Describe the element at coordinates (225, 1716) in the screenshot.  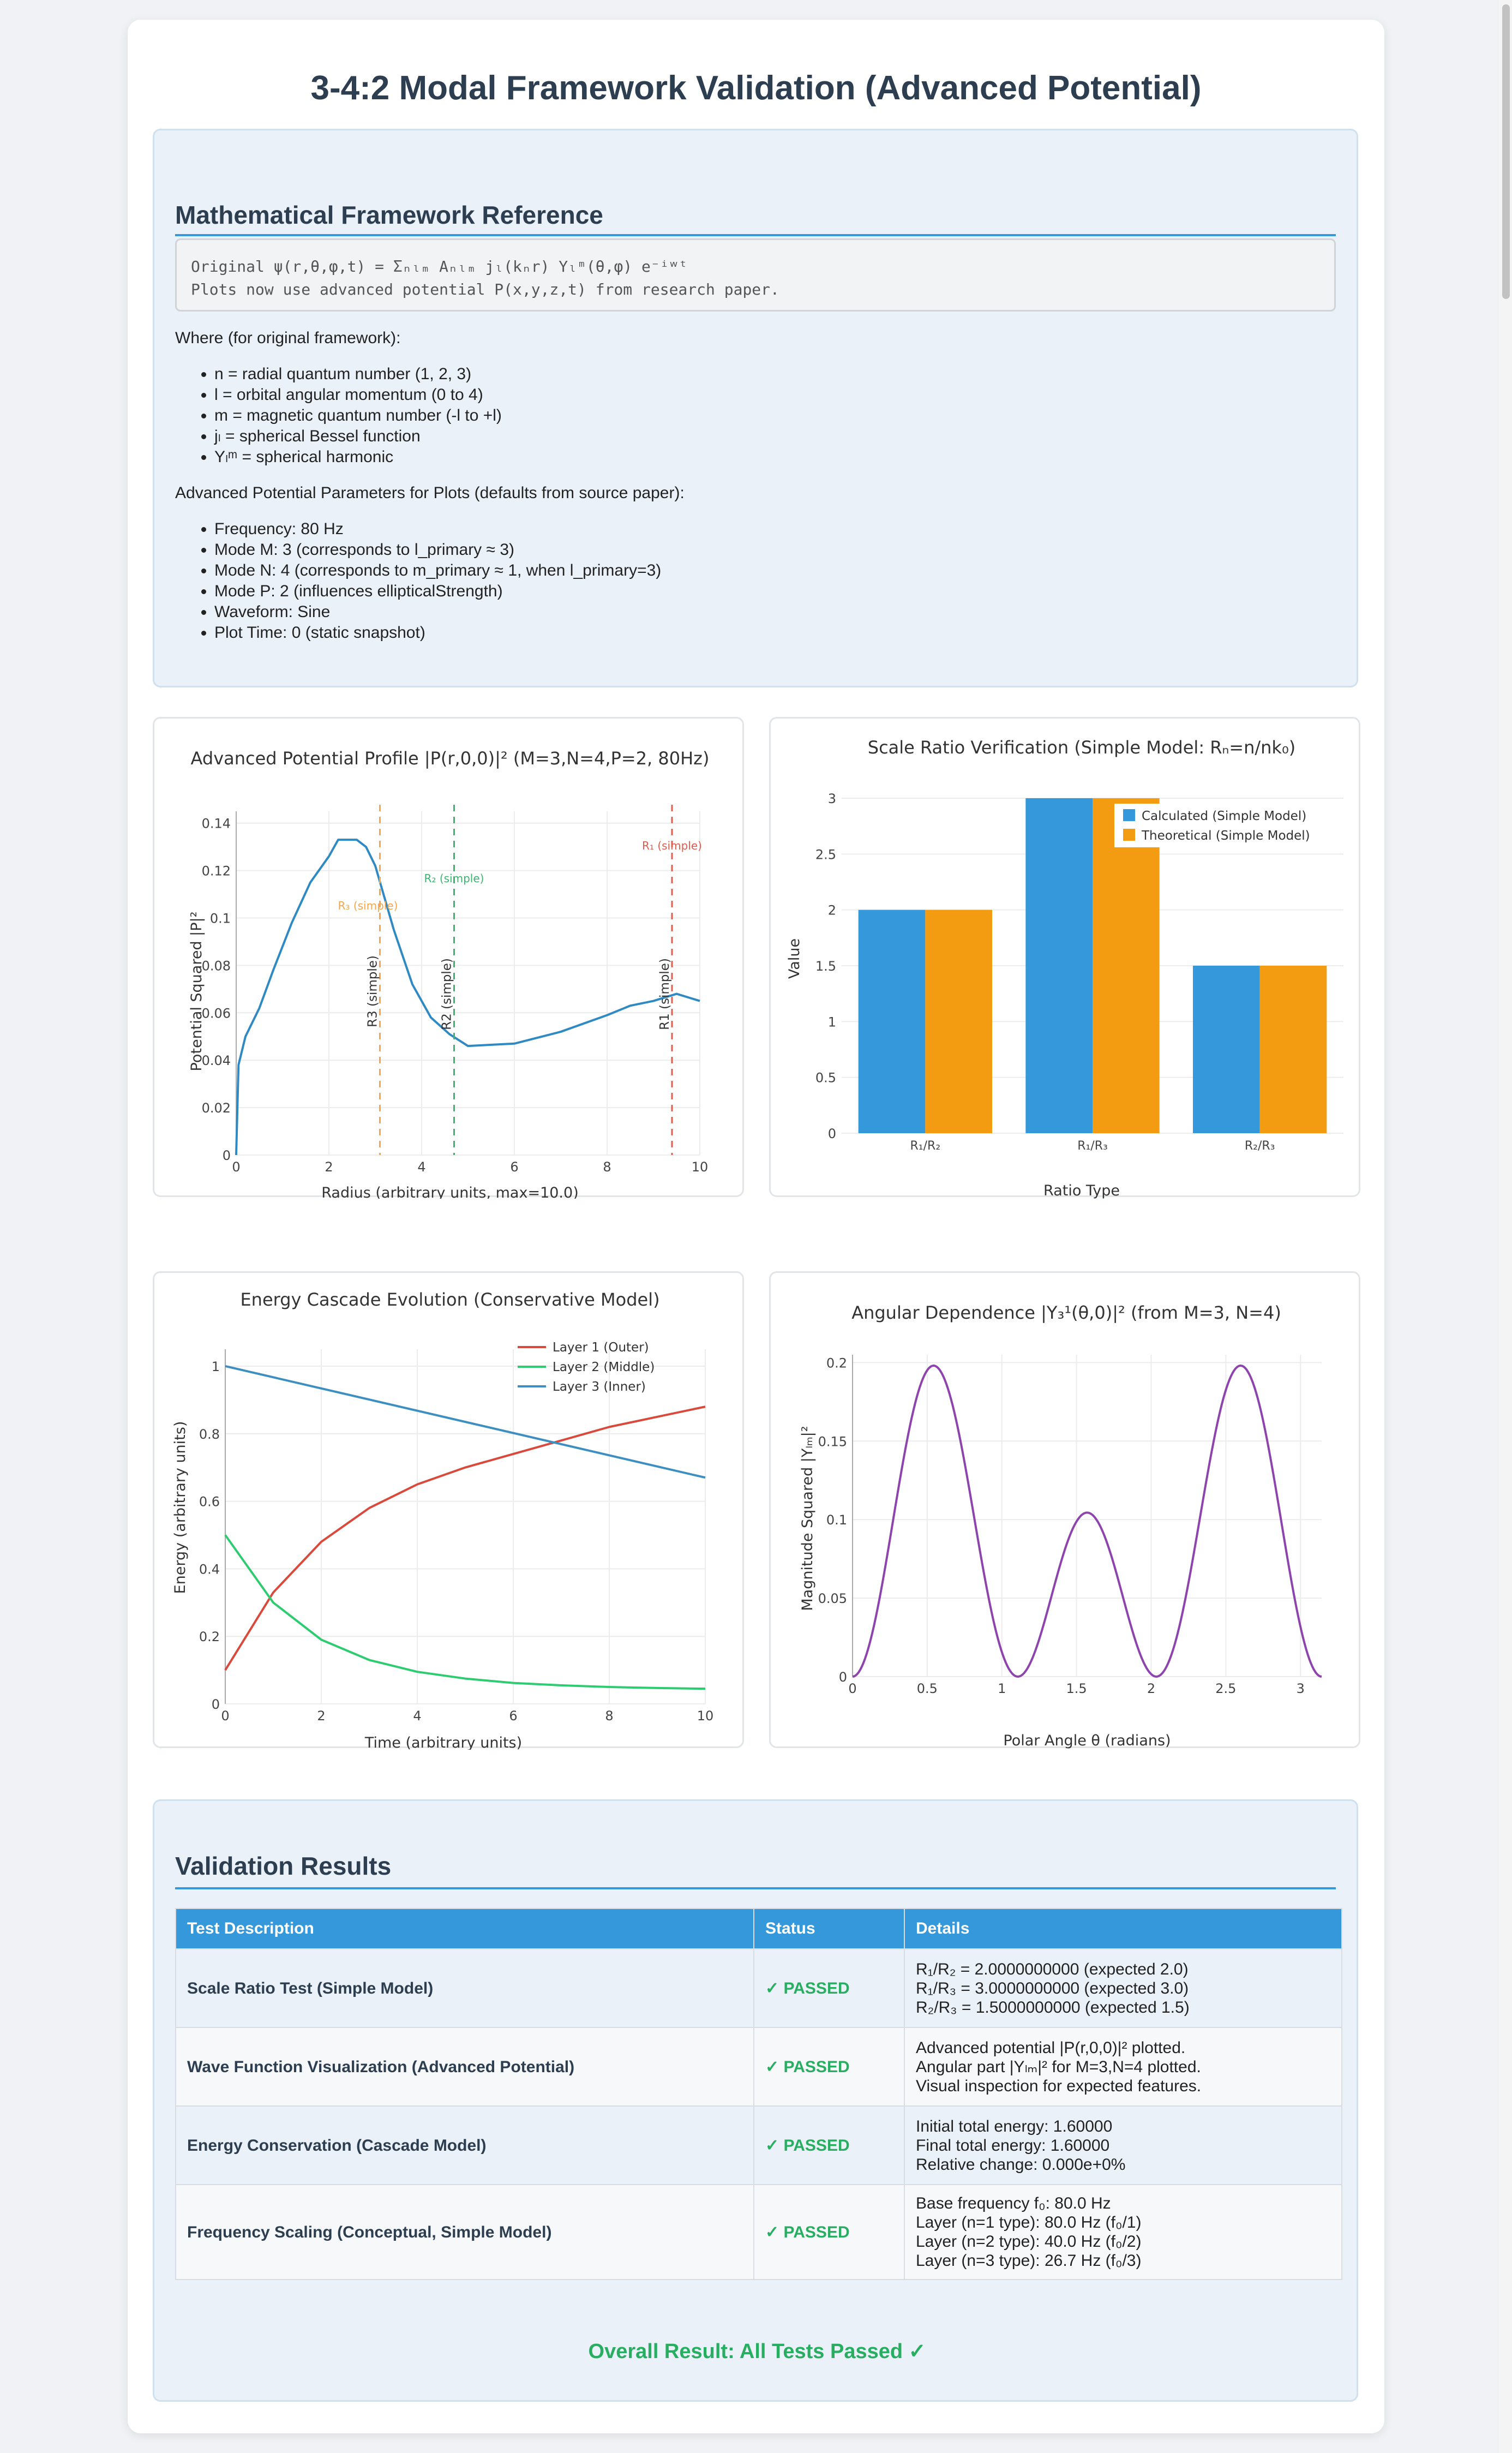
I see `x-tick-label: 0` at that location.